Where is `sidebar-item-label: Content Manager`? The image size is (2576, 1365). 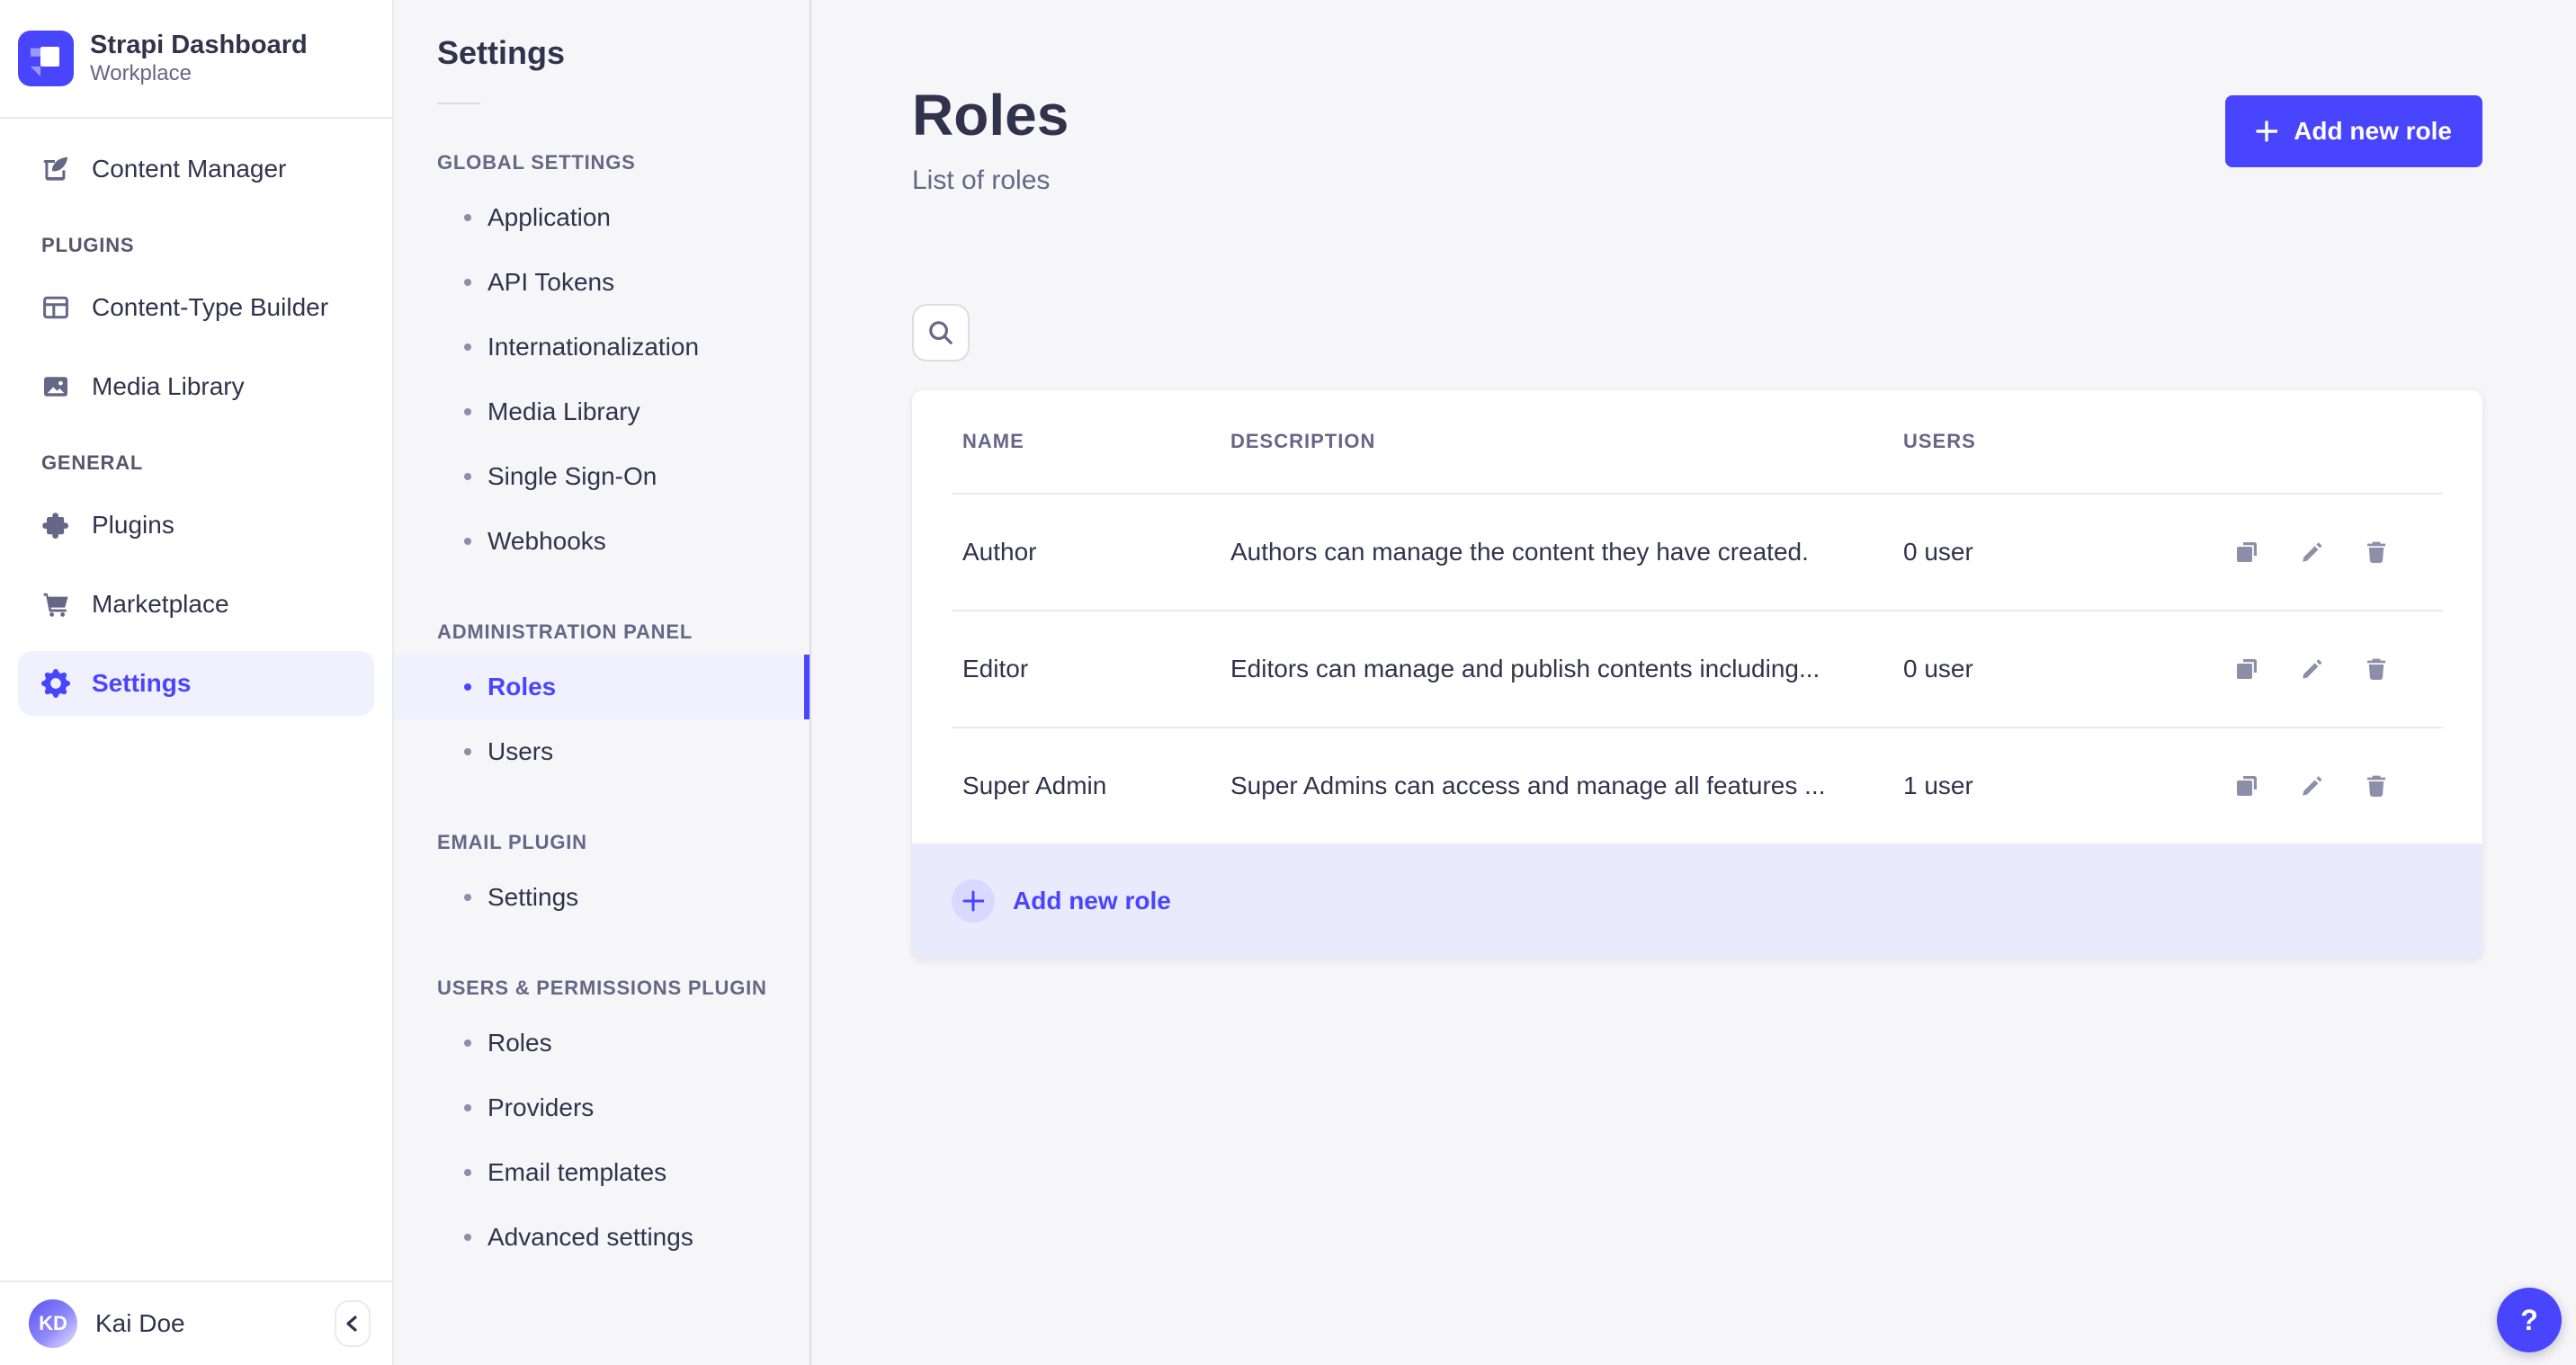 sidebar-item-label: Content Manager is located at coordinates (189, 169).